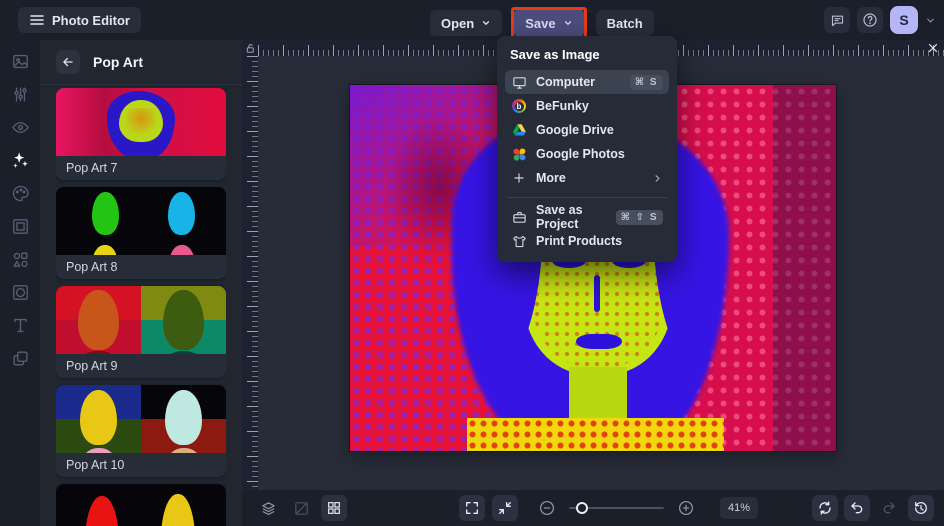  I want to click on bottom-left-group, so click(301, 508).